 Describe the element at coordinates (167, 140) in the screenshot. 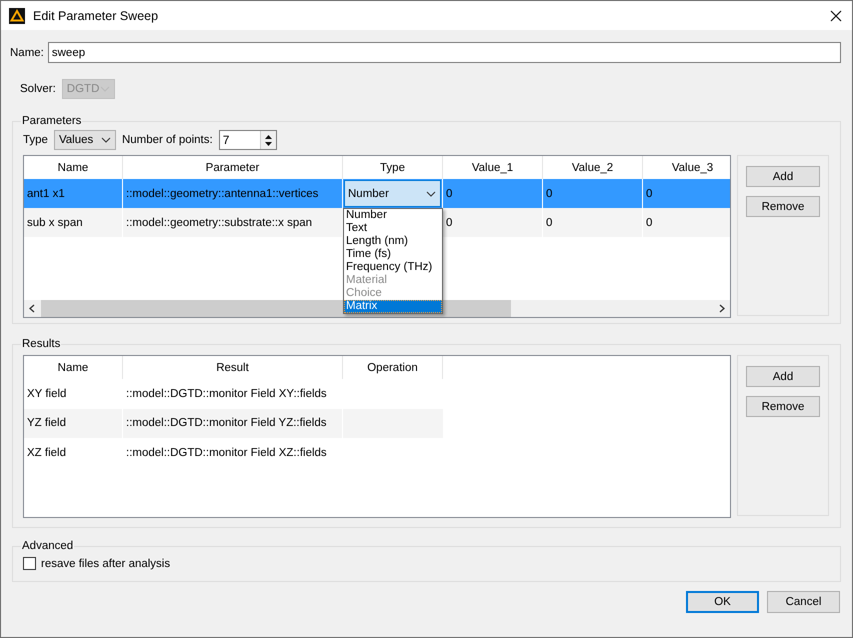

I see `points-label: Number of points:` at that location.